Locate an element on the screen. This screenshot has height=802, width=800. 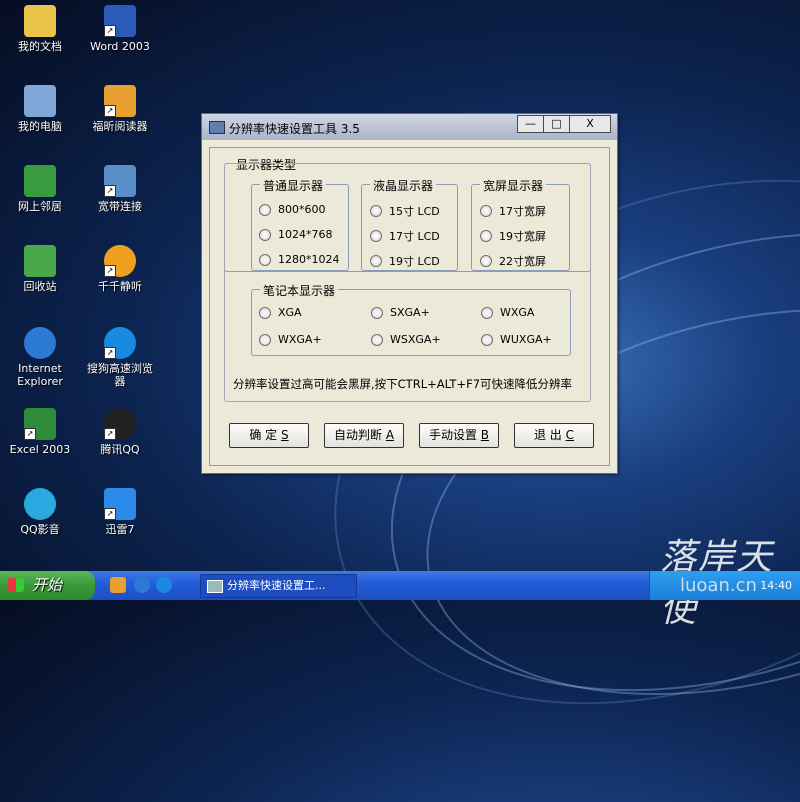
desktop-icon-thunder: ↗ 迅雷7 is located at coordinates (120, 512).